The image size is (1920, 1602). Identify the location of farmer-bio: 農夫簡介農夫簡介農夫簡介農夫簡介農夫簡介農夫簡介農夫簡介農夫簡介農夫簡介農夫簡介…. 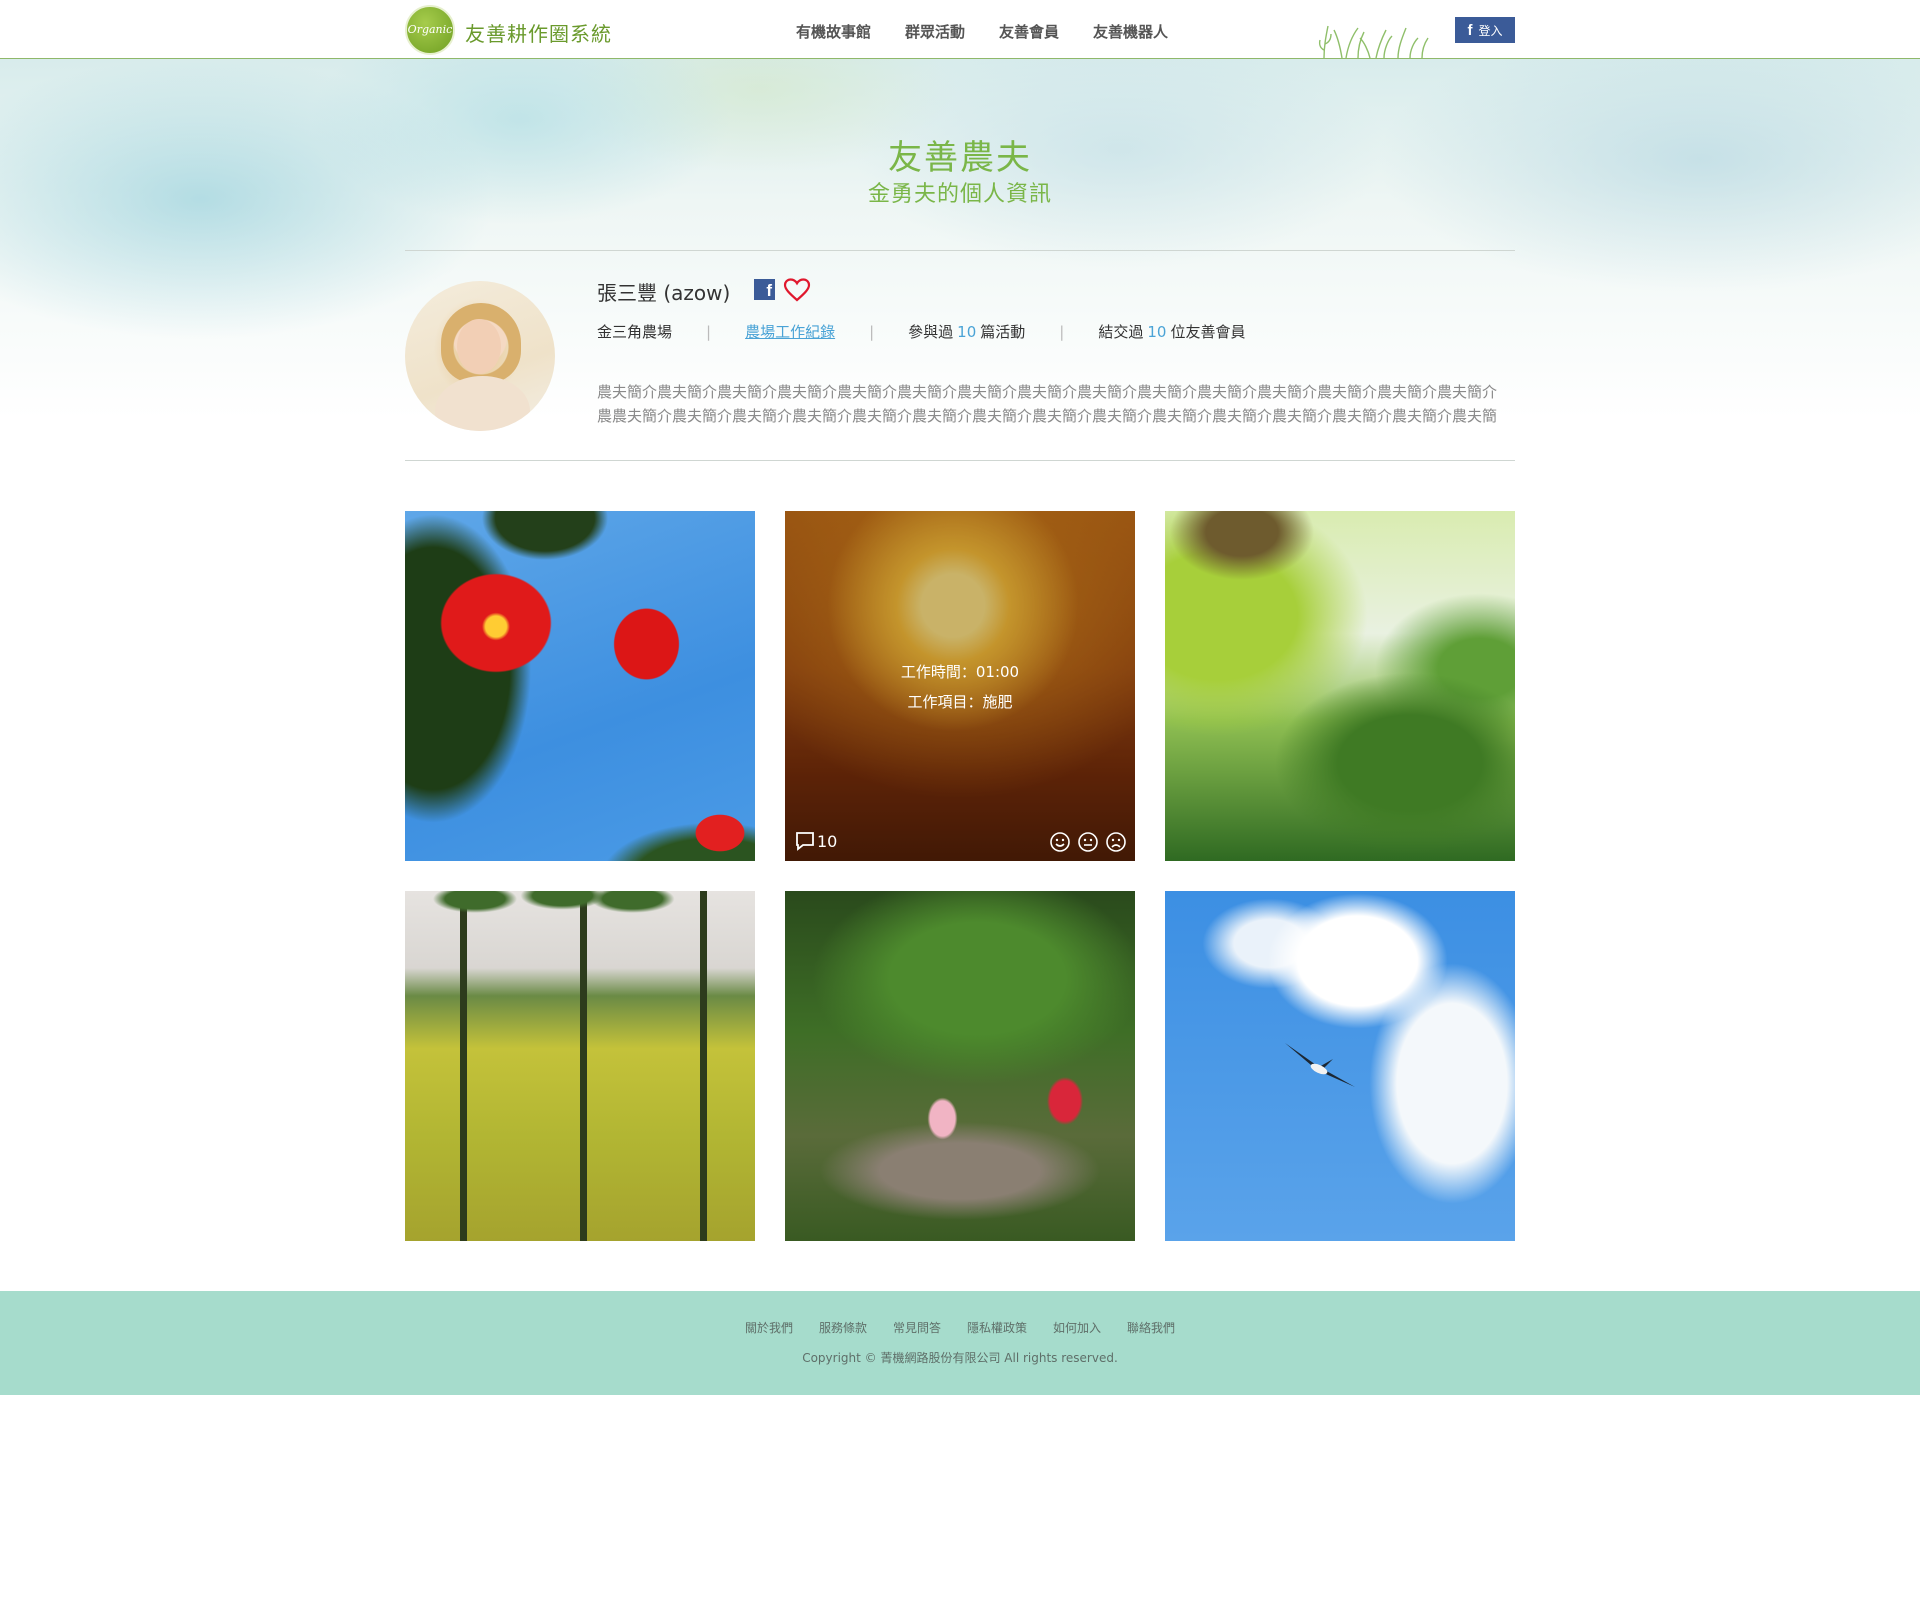
(1047, 404).